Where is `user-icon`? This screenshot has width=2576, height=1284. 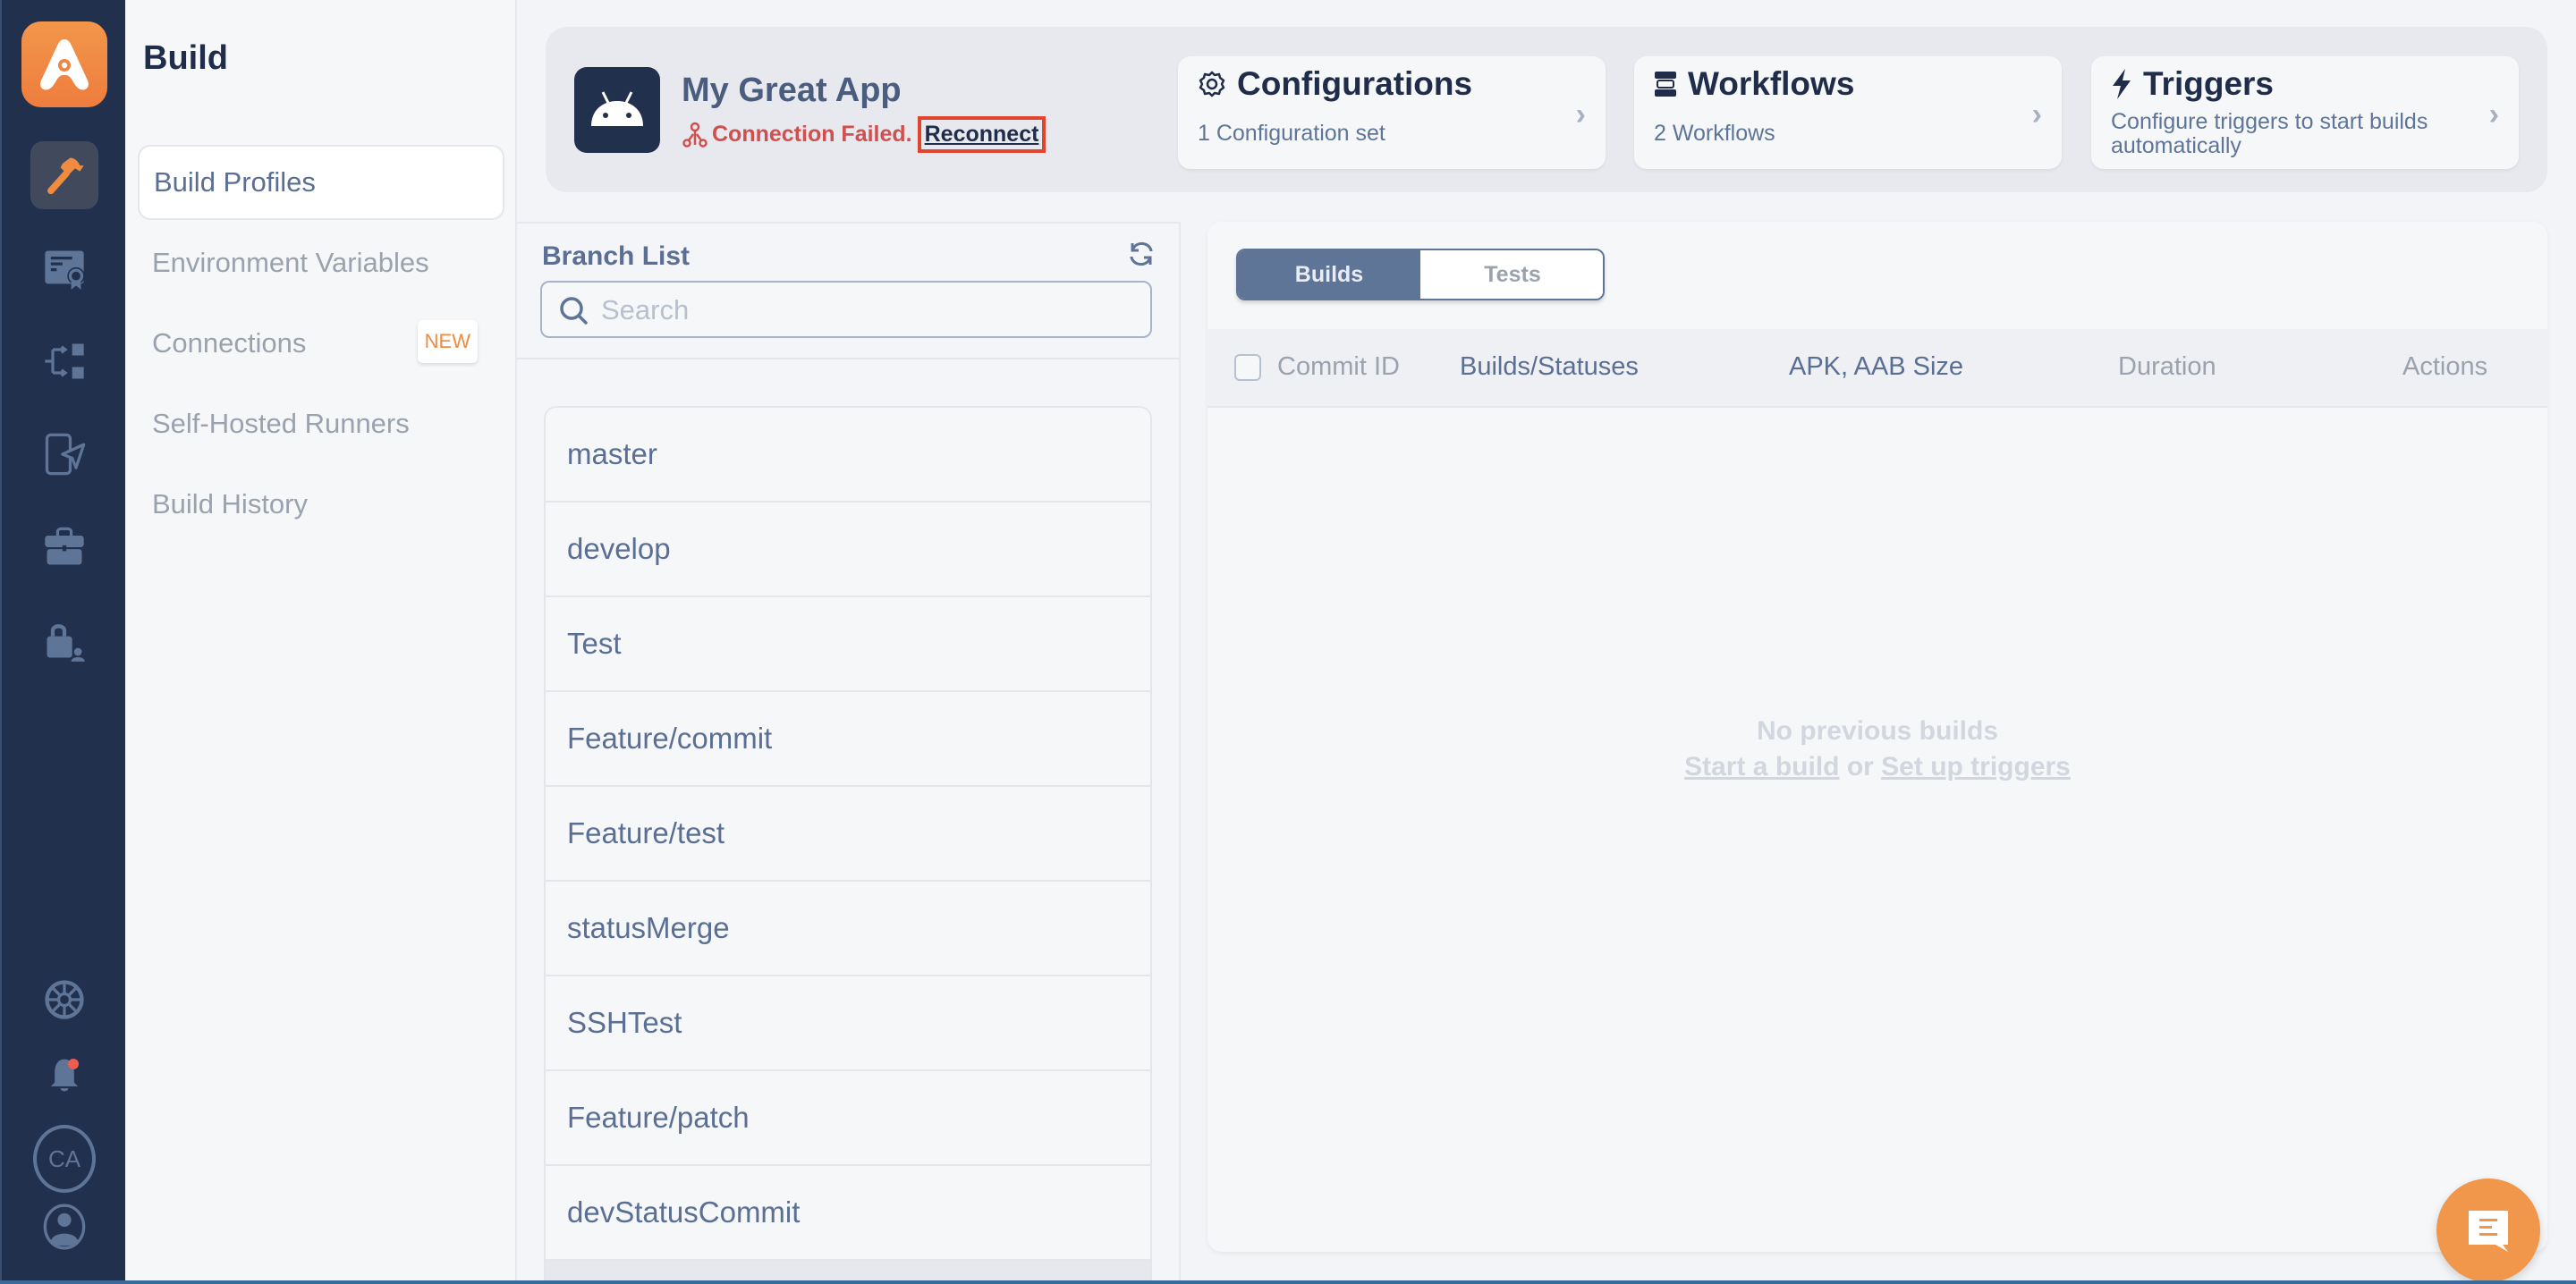
user-icon is located at coordinates (64, 1227).